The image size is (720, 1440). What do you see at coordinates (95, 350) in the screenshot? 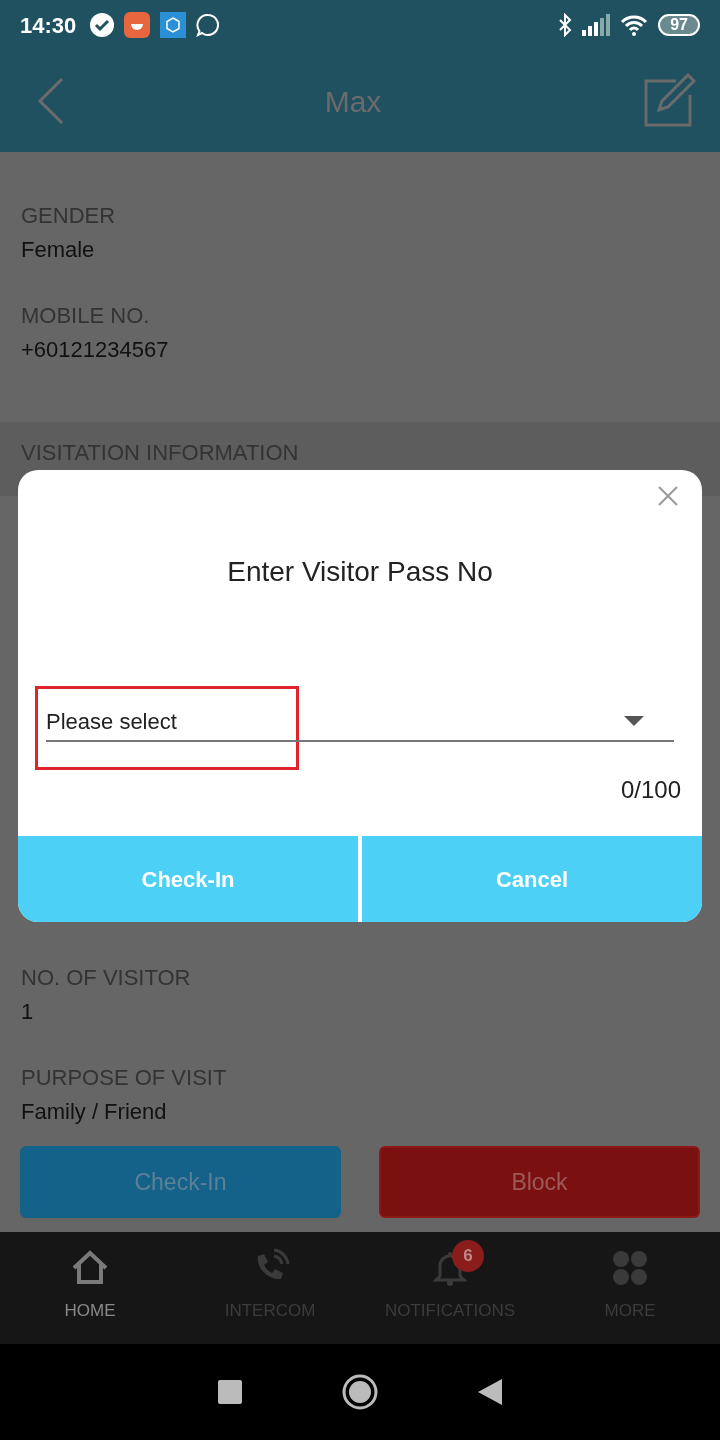
I see `field-value: +60121234567` at bounding box center [95, 350].